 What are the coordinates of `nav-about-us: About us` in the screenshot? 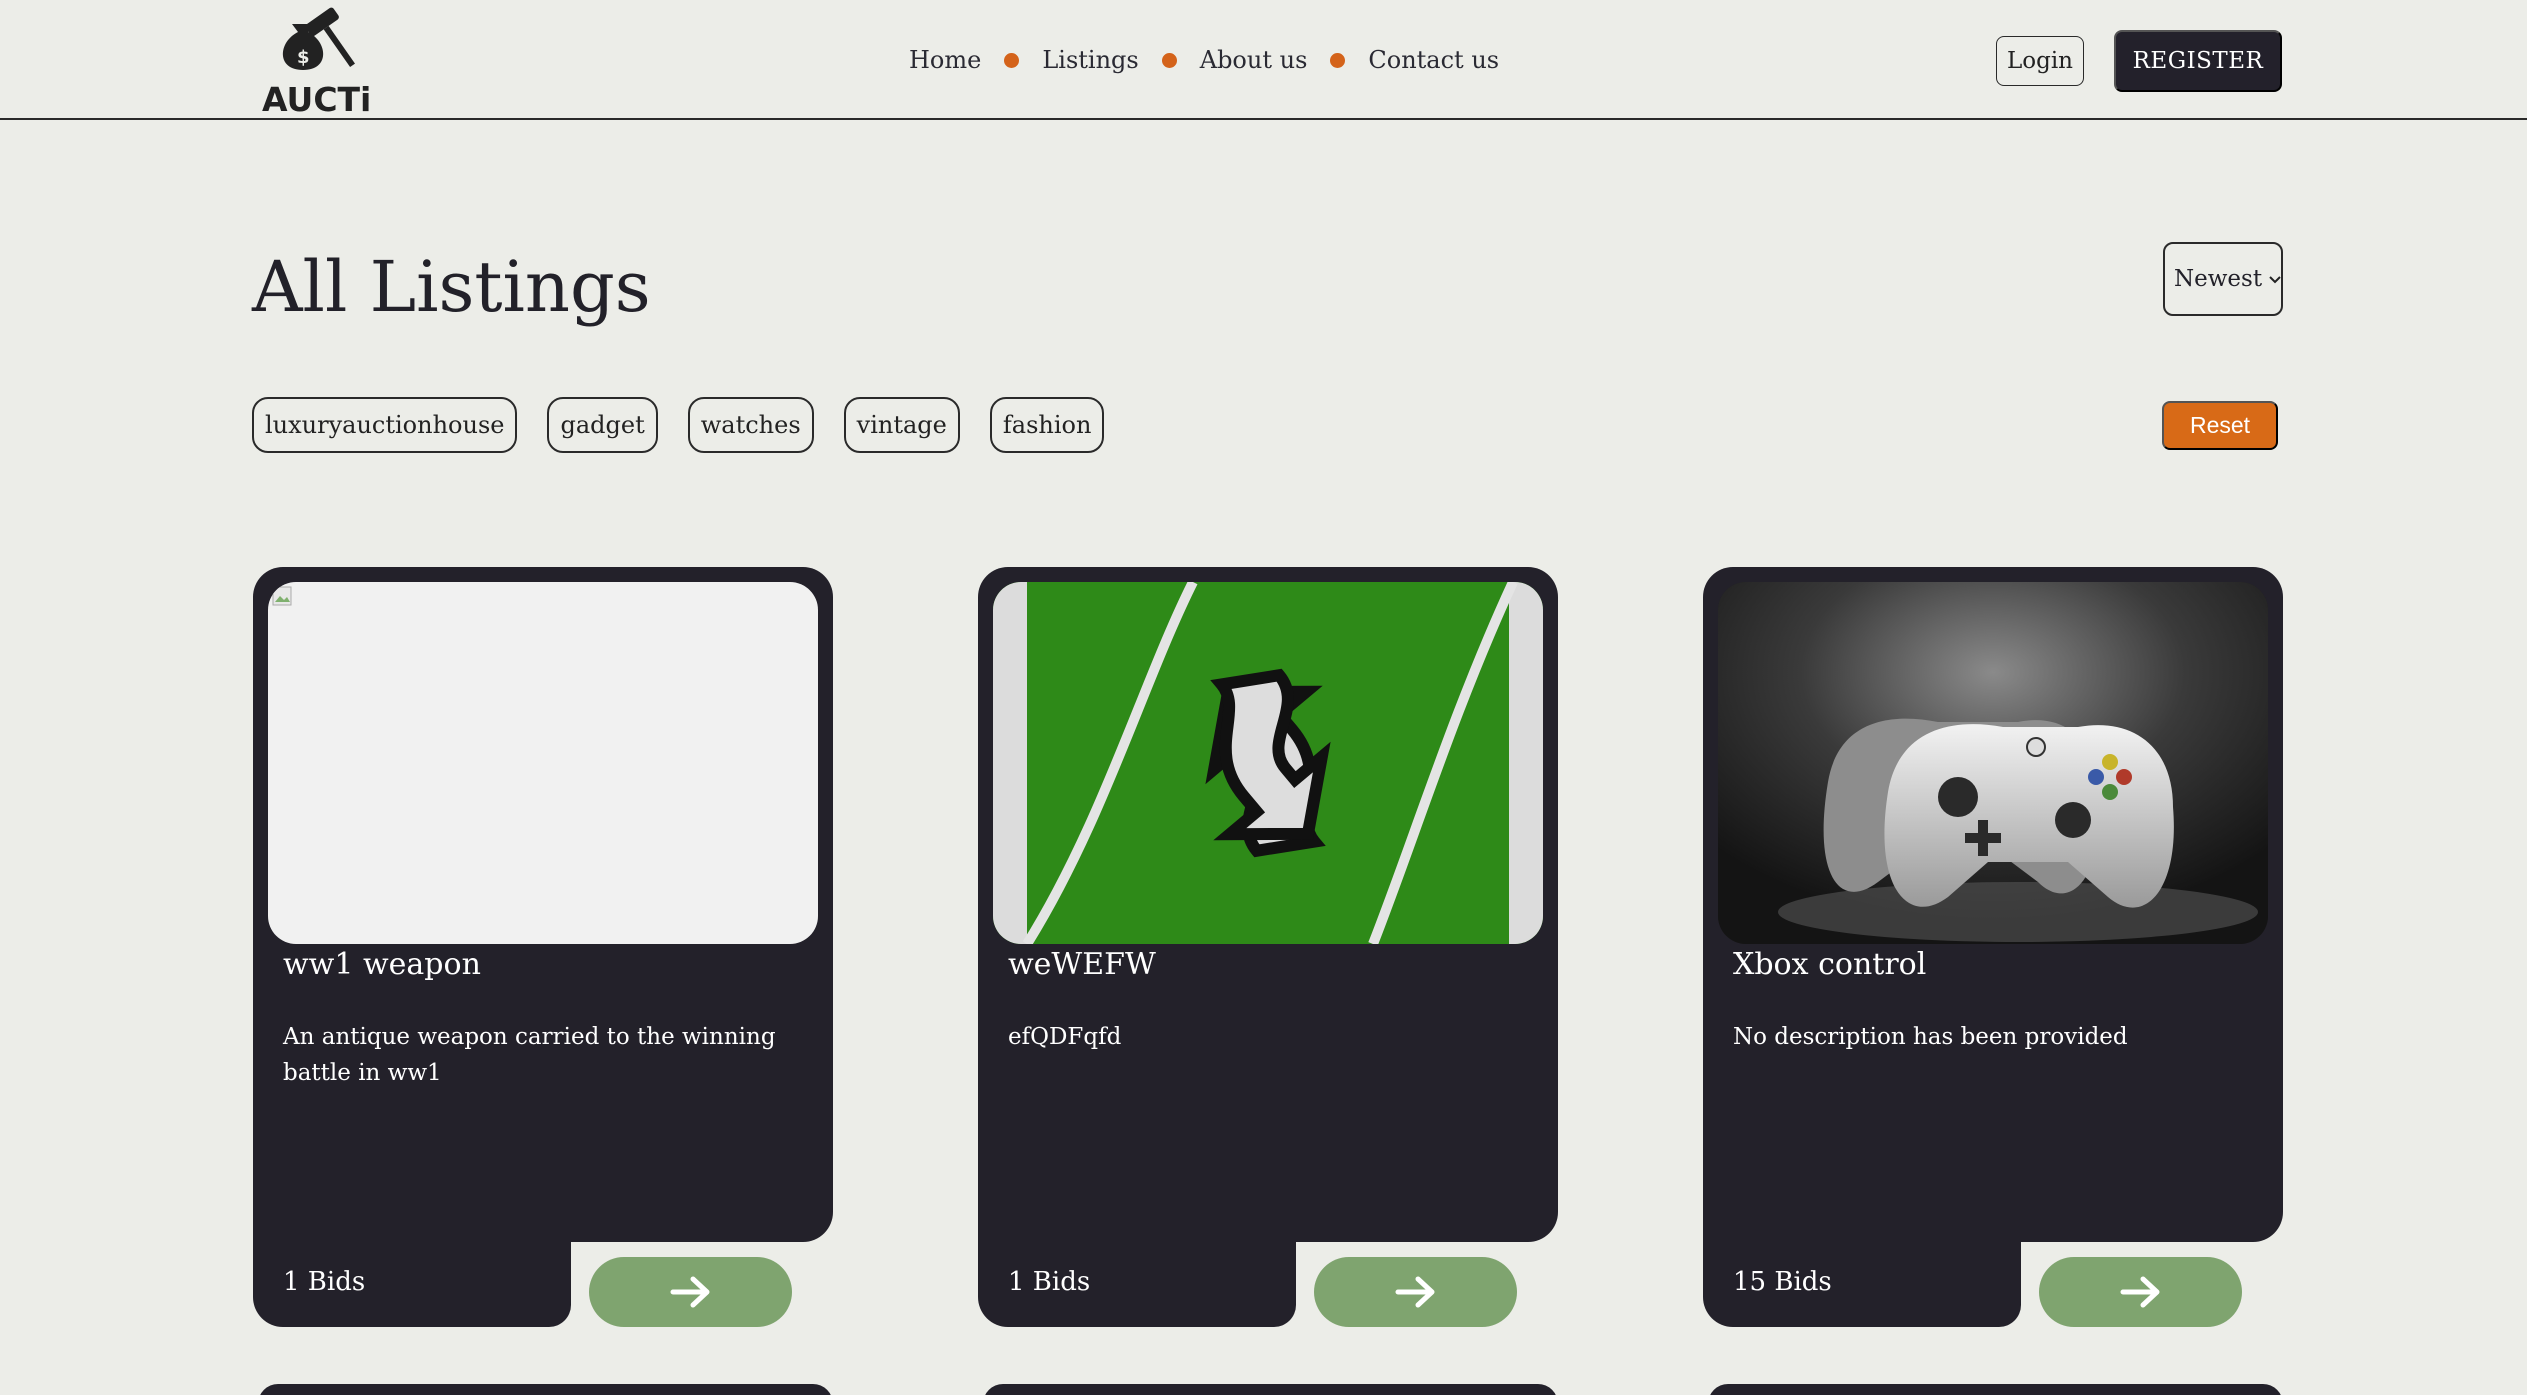 It's located at (1254, 60).